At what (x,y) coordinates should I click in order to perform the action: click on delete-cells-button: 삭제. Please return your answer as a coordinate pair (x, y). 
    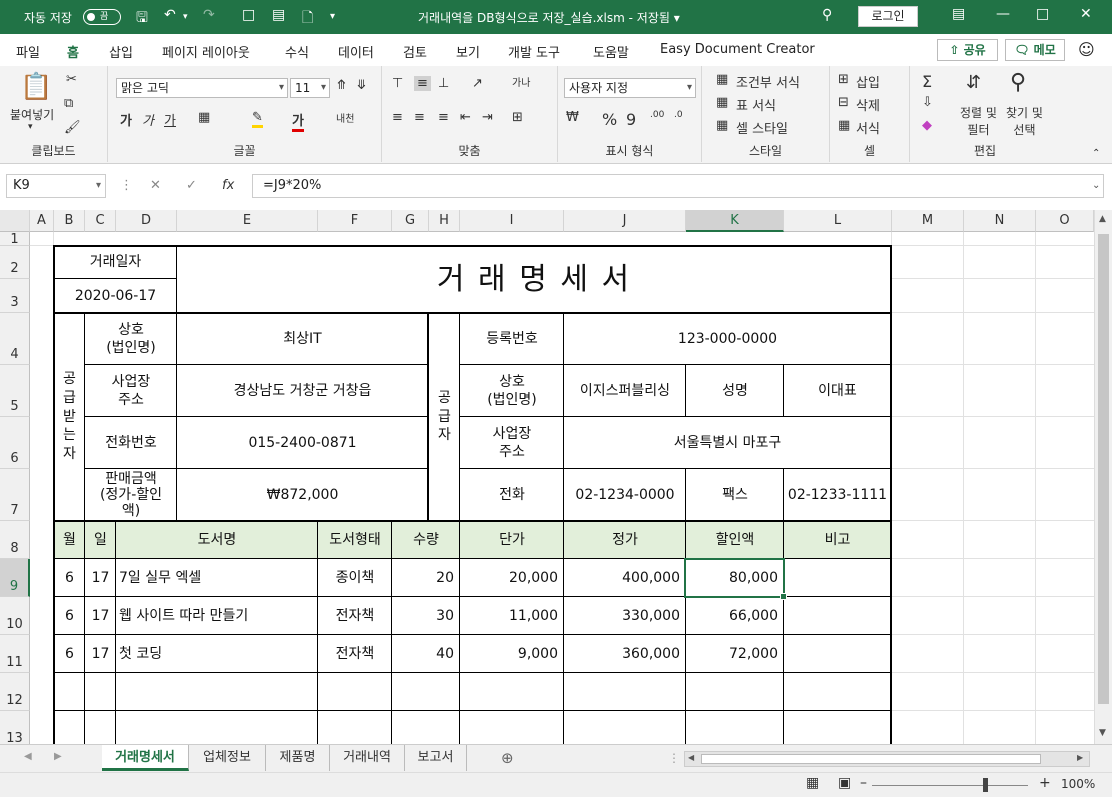
    Looking at the image, I should click on (868, 104).